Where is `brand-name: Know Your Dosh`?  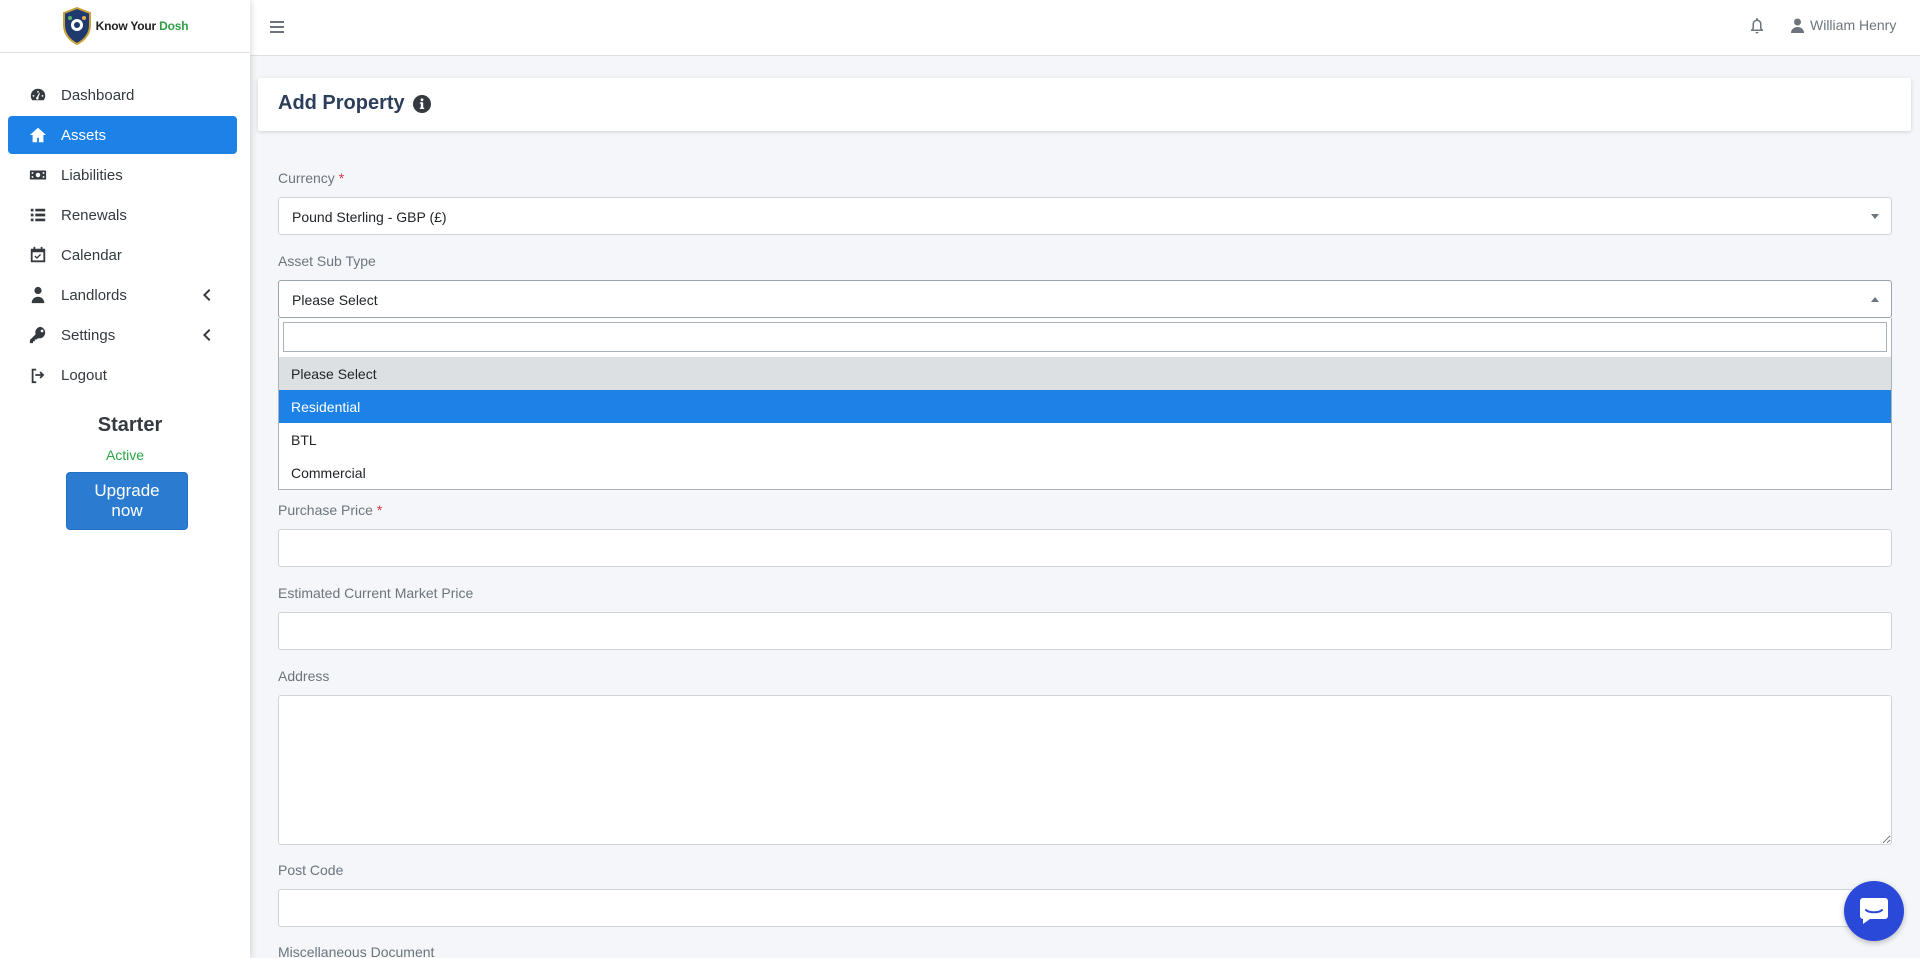
brand-name: Know Your Dosh is located at coordinates (142, 26).